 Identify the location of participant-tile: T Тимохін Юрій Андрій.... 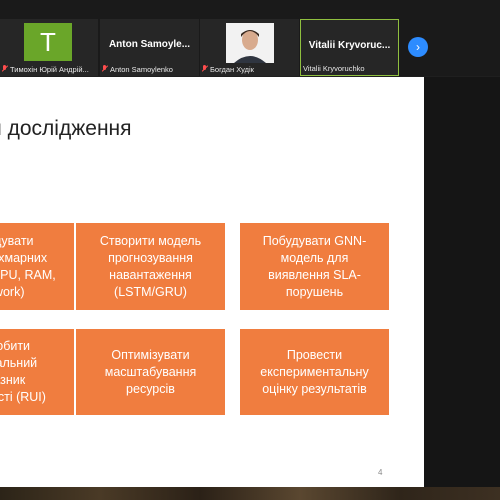
(49, 47).